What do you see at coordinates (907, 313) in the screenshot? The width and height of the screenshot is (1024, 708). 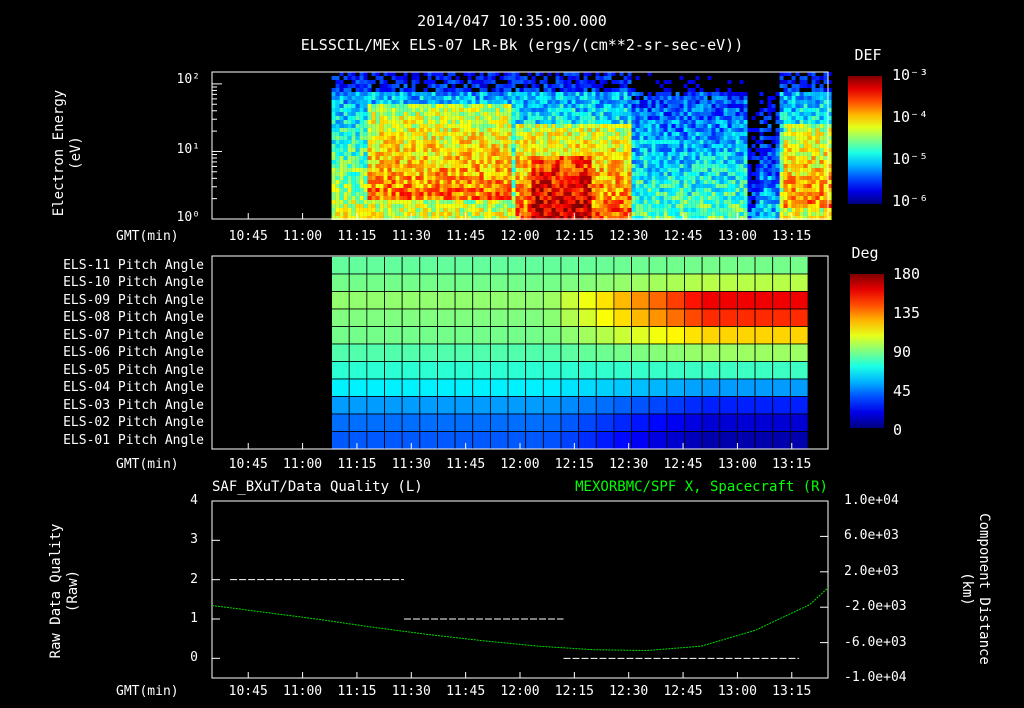 I see `deg-label-135: 135` at bounding box center [907, 313].